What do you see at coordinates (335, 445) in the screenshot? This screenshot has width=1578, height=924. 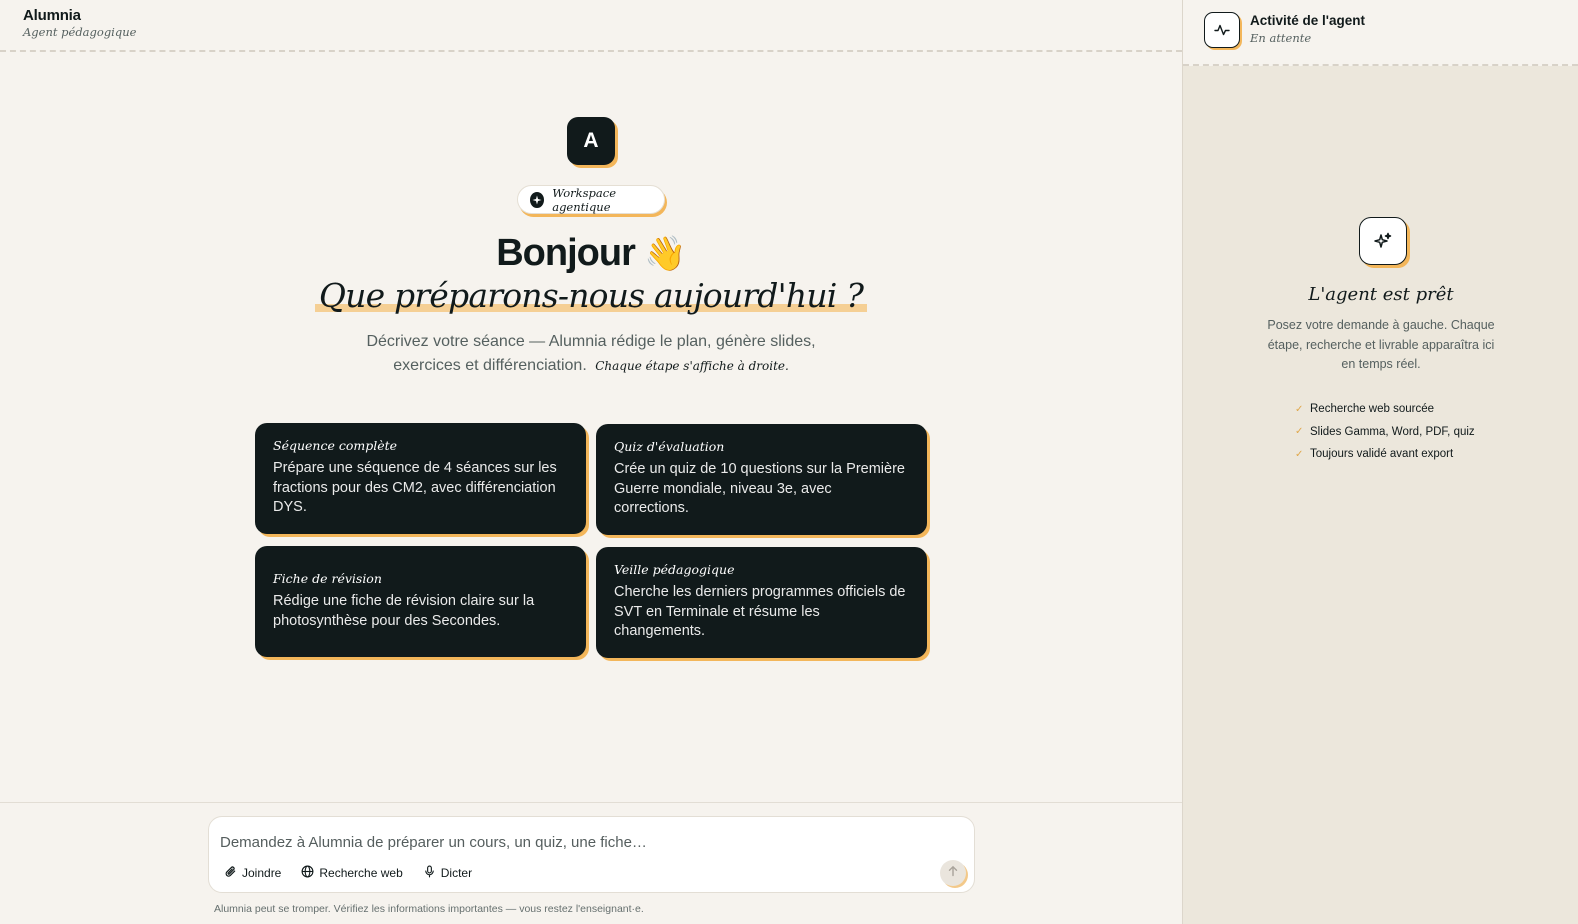 I see `card-title: Séquence complète` at bounding box center [335, 445].